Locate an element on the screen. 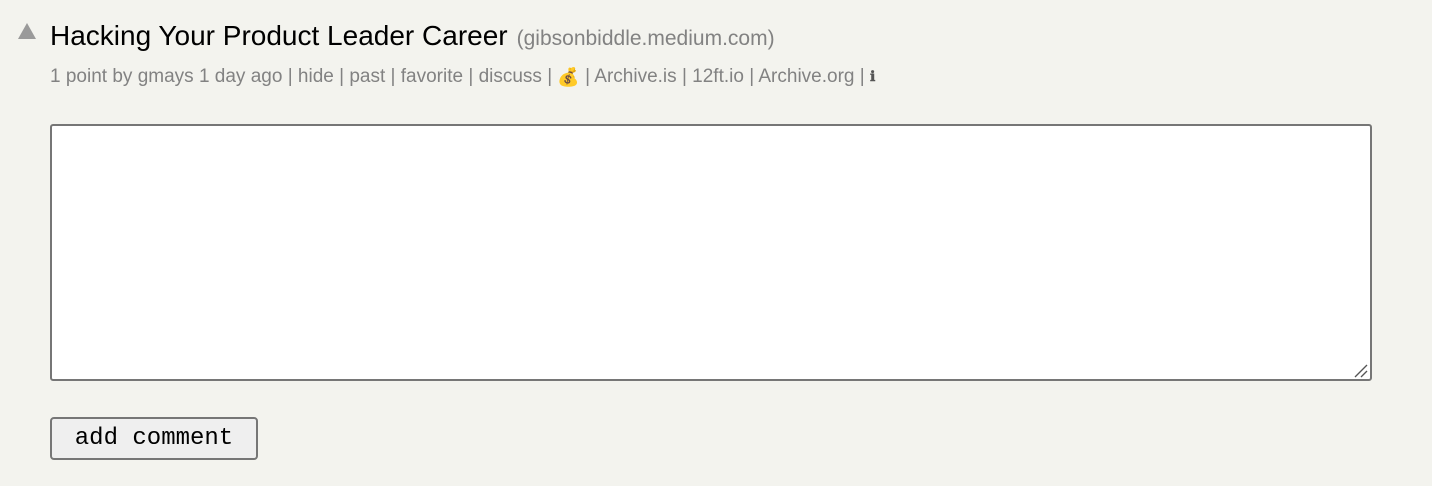 This screenshot has height=486, width=1432. points-count: 1 point is located at coordinates (79, 76).